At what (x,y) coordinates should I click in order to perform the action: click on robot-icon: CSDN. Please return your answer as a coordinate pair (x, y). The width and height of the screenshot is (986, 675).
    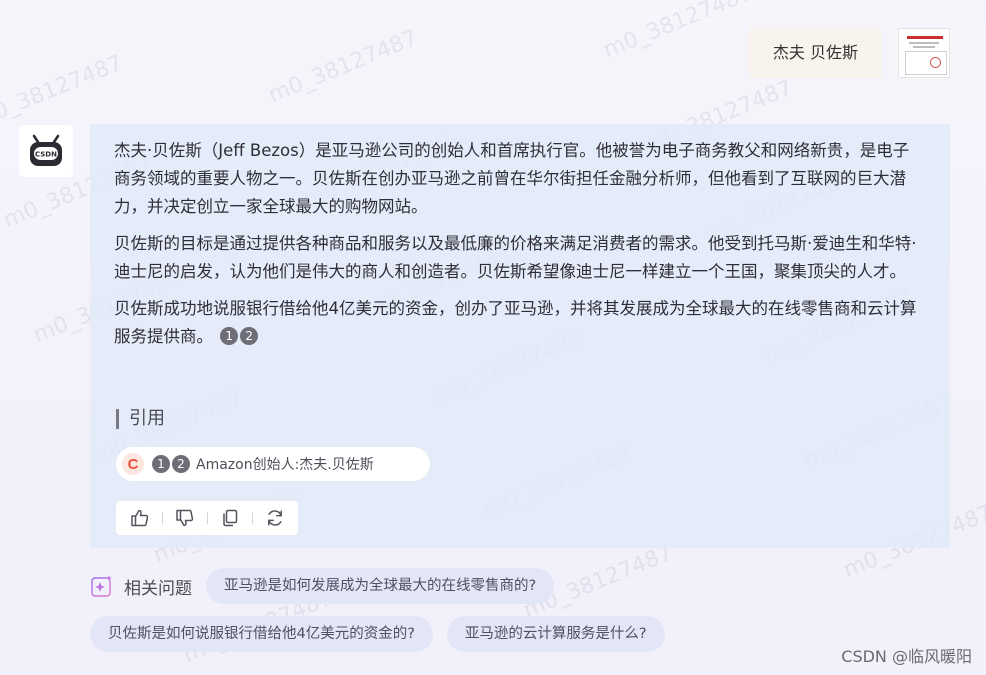
    Looking at the image, I should click on (46, 150).